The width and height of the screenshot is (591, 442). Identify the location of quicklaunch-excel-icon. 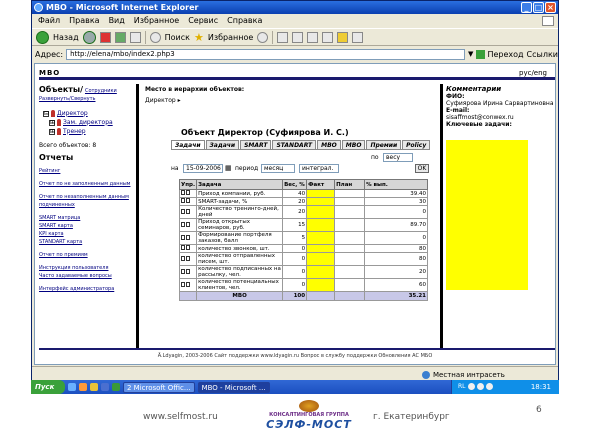
(116, 387).